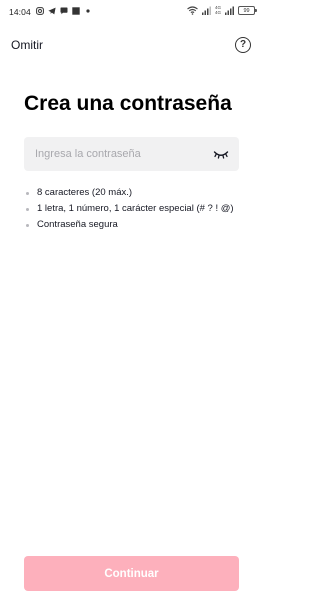 This screenshot has width=320, height=600. I want to click on help-icon: ?, so click(243, 44).